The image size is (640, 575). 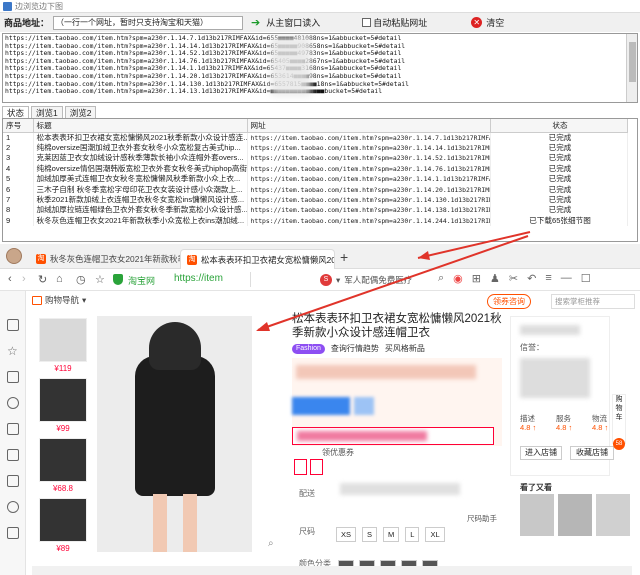 What do you see at coordinates (291, 66) in the screenshot?
I see `redaction-blur` at bounding box center [291, 66].